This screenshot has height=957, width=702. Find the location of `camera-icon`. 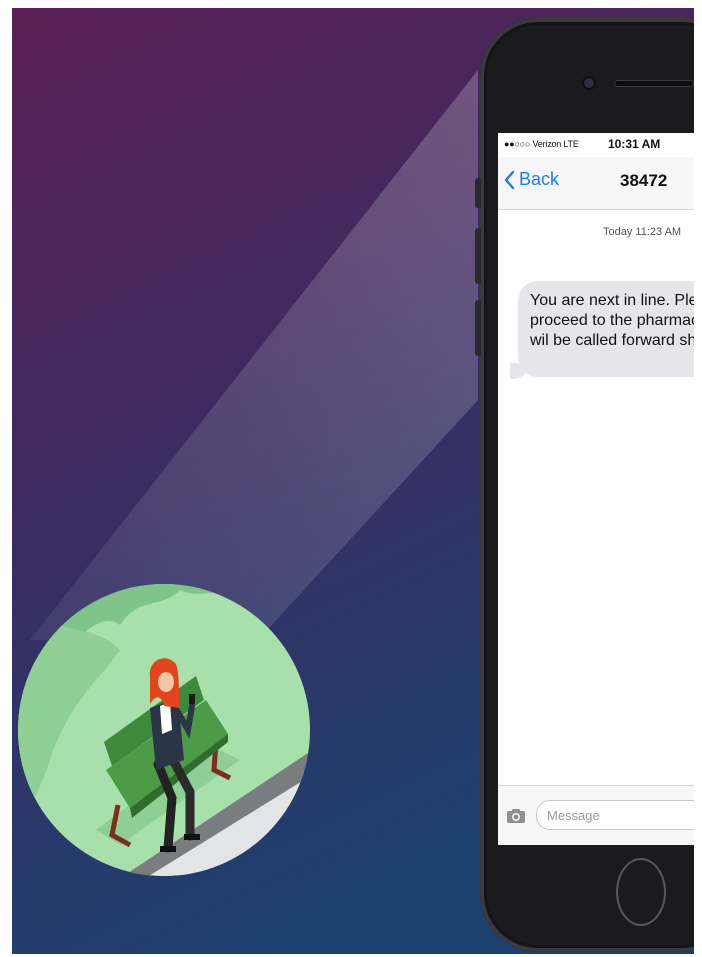

camera-icon is located at coordinates (516, 816).